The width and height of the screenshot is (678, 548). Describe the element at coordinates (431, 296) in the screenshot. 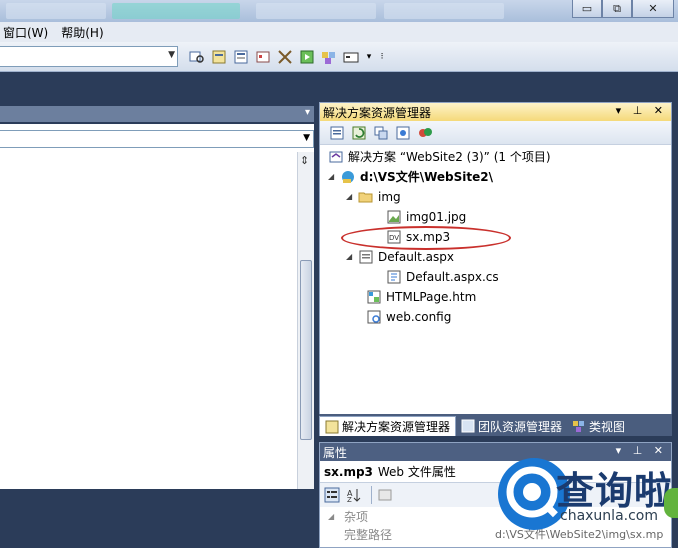

I see `tree-label: HTMLPage.htm` at that location.